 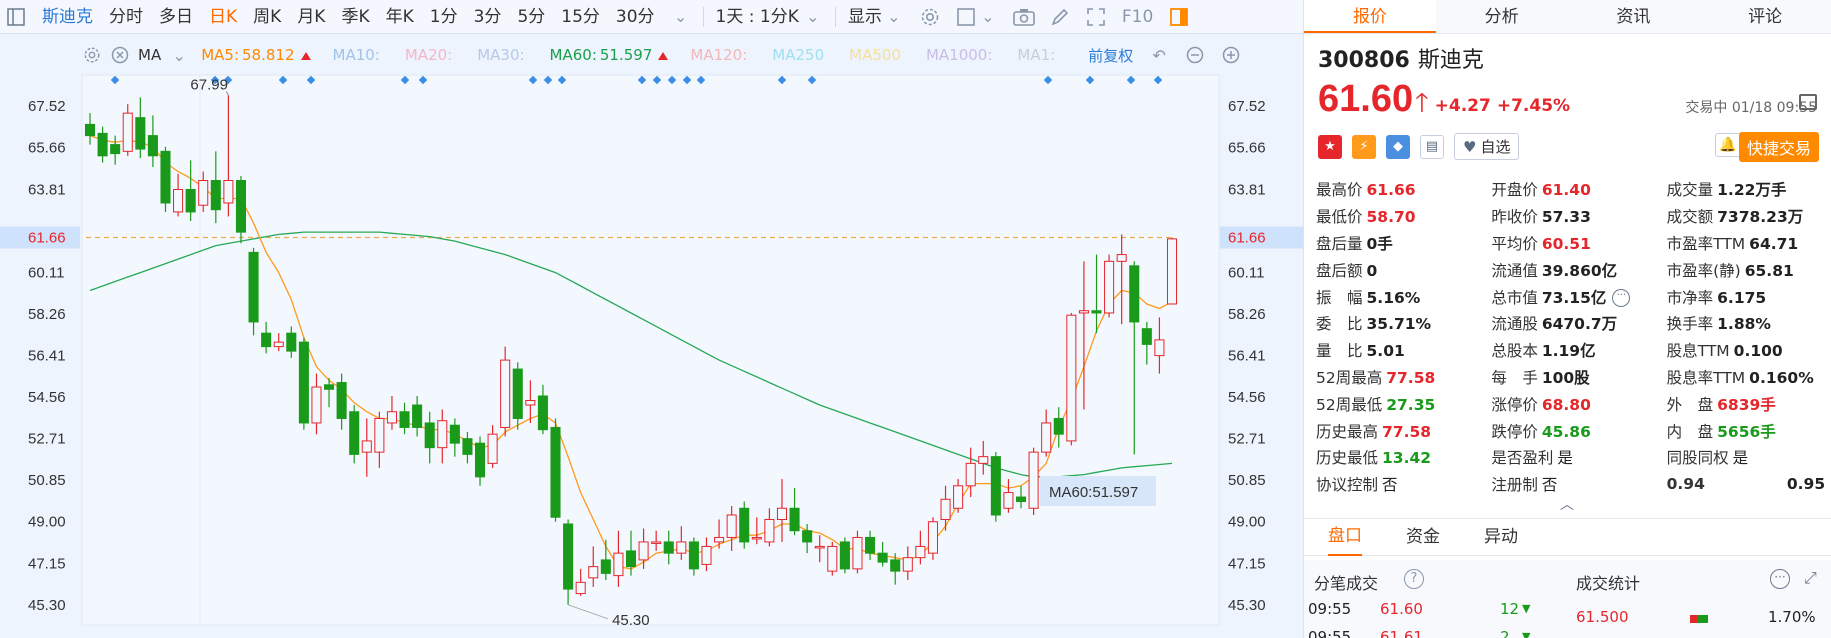 I want to click on ma-indicator: MA60: 51.597, so click(x=609, y=55).